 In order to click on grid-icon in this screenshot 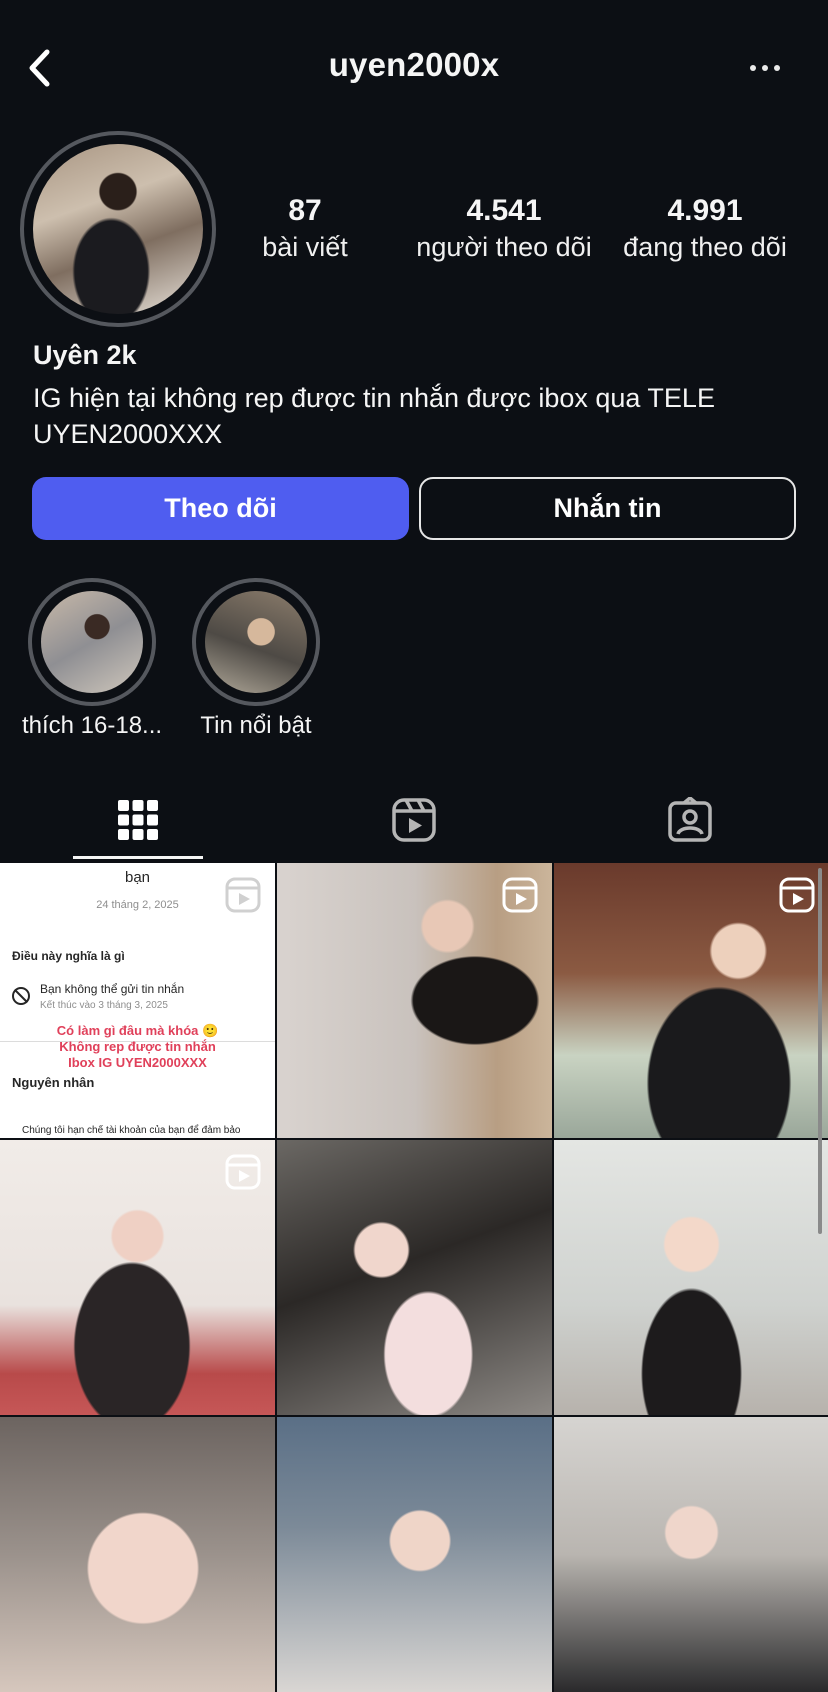, I will do `click(138, 820)`.